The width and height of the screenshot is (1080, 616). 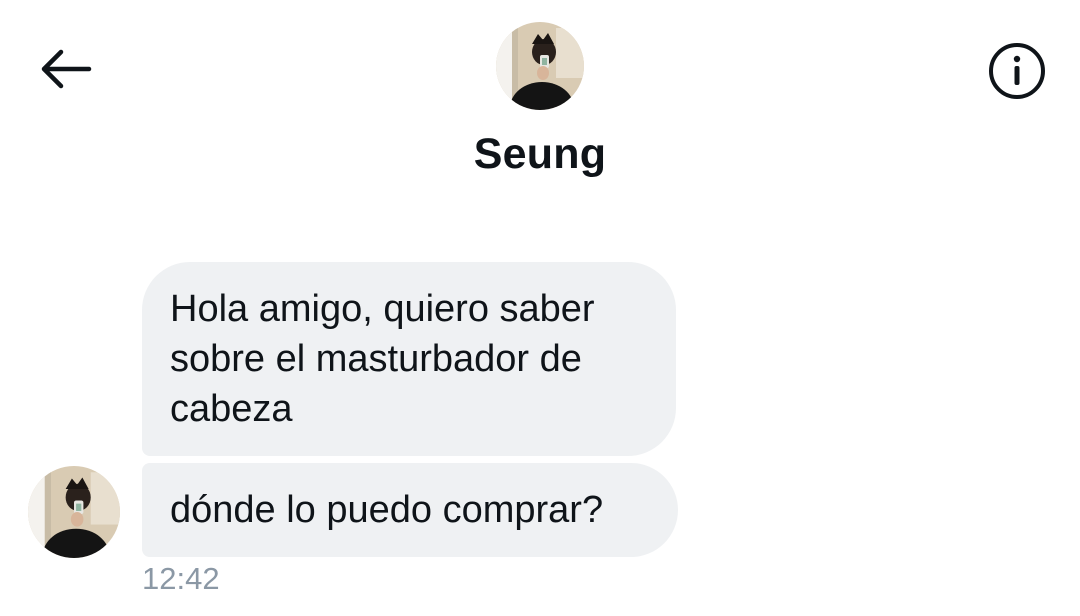 I want to click on message-text: dónde lo puedo comprar?, so click(x=387, y=510).